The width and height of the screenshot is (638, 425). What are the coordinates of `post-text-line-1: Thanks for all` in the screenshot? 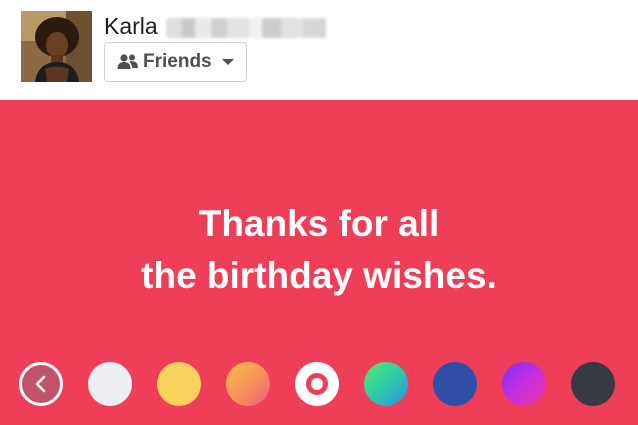 It's located at (319, 223).